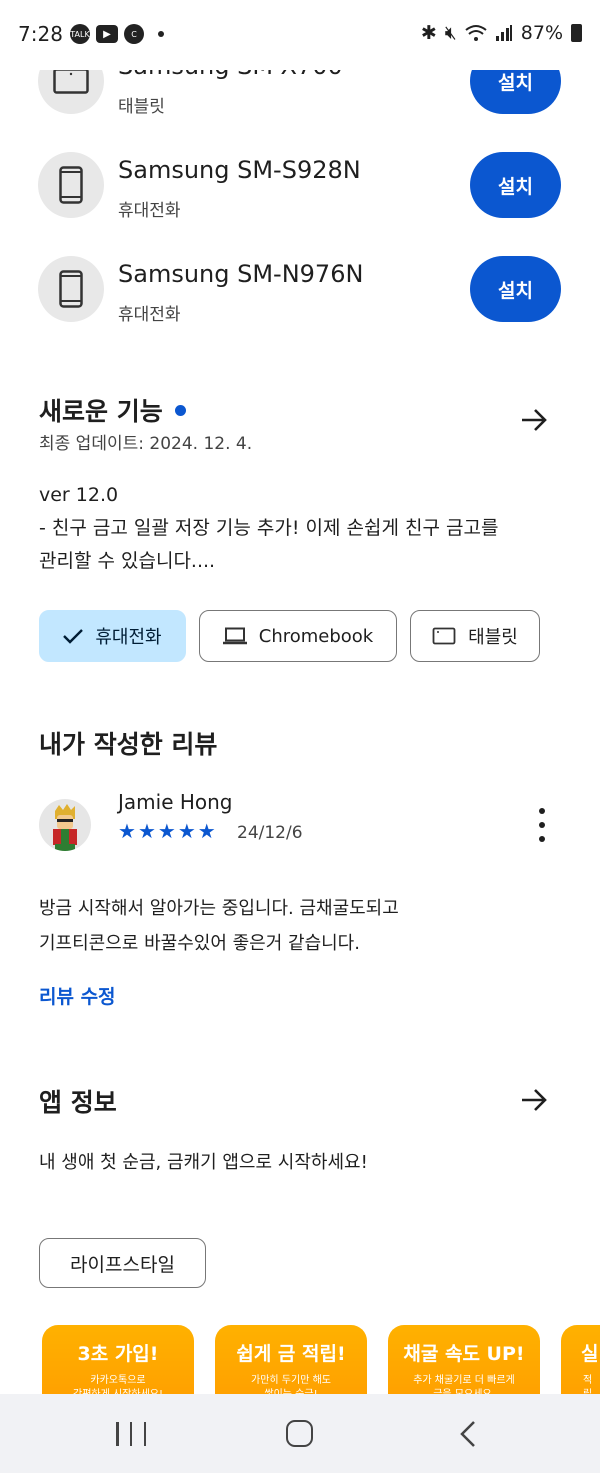 This screenshot has height=1473, width=600. Describe the element at coordinates (131, 1434) in the screenshot. I see `recents-icon` at that location.